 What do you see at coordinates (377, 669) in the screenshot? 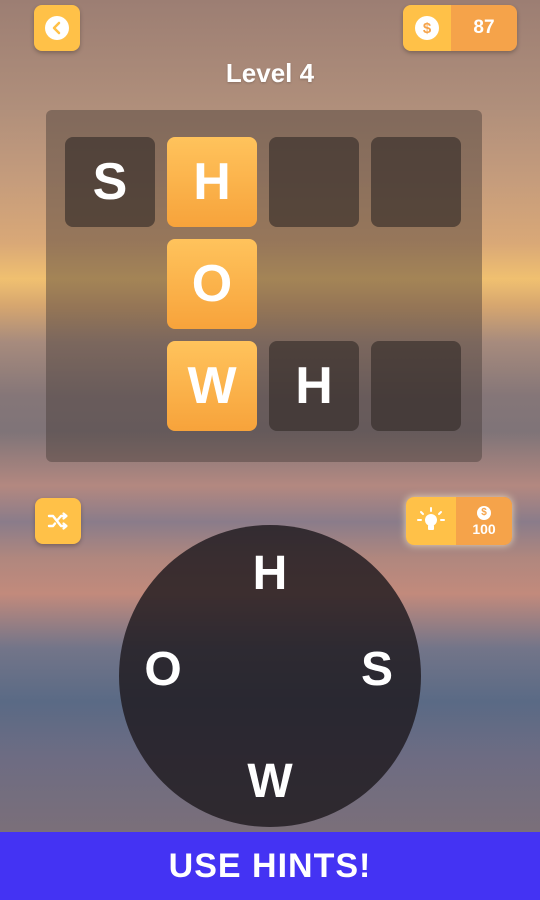
I see `wheel-letter-s: S` at bounding box center [377, 669].